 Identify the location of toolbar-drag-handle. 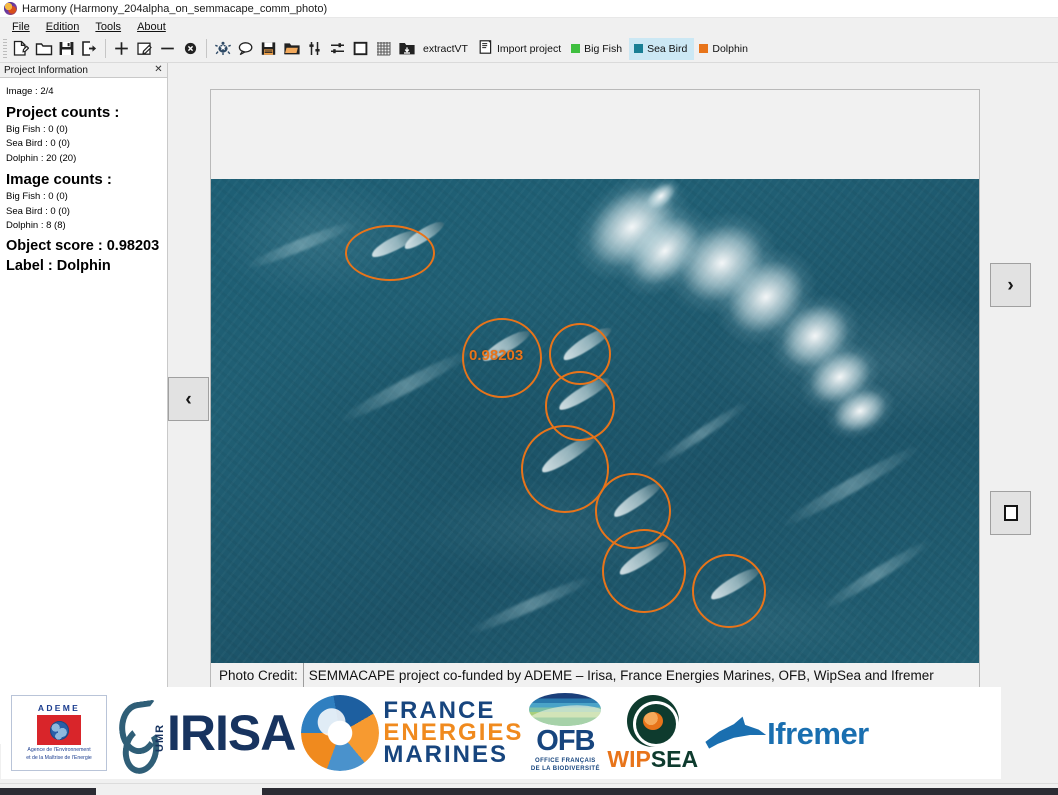
(5, 48).